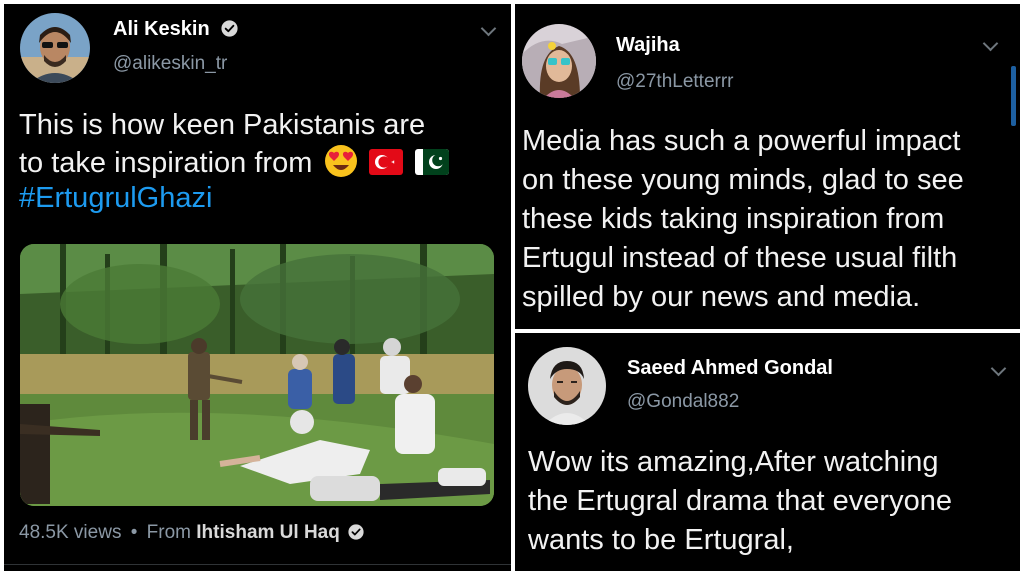 This screenshot has height=575, width=1024. What do you see at coordinates (161, 29) in the screenshot?
I see `user-name-text: Ali Keskin` at bounding box center [161, 29].